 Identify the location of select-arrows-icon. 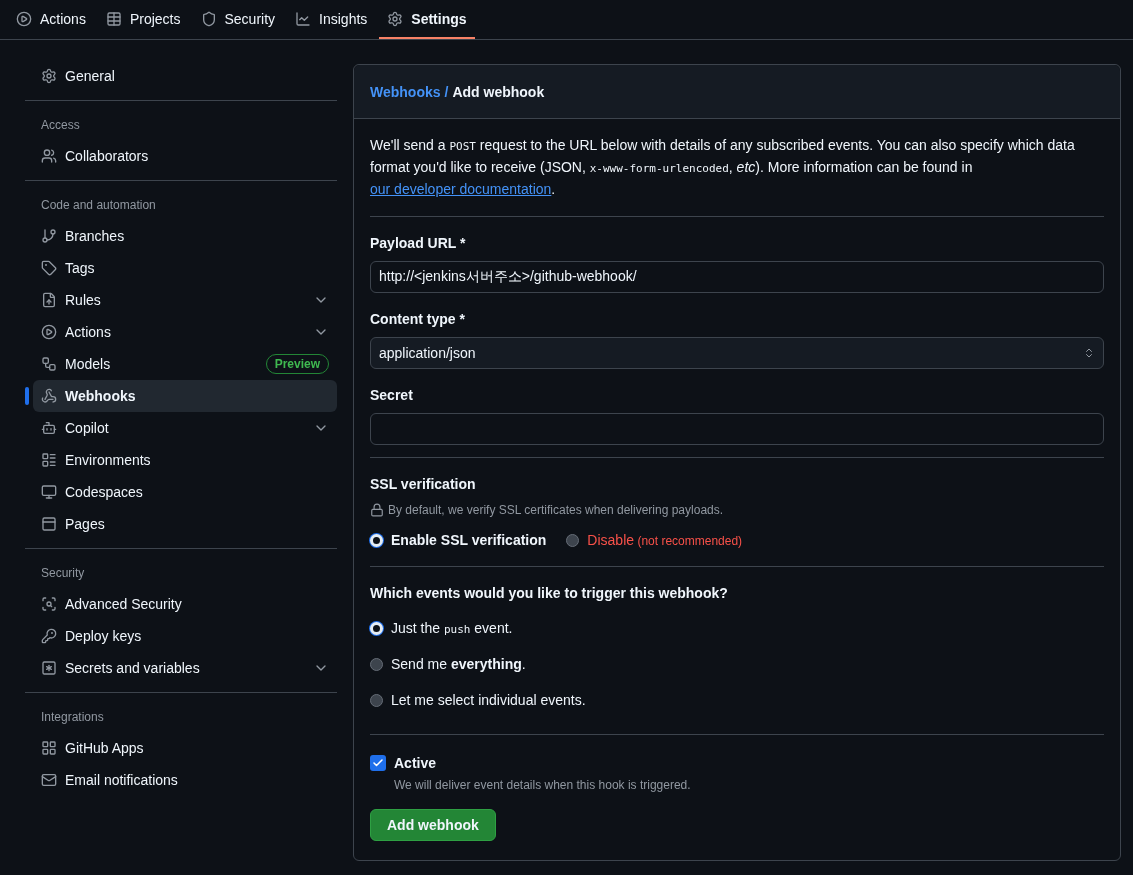
(1089, 353).